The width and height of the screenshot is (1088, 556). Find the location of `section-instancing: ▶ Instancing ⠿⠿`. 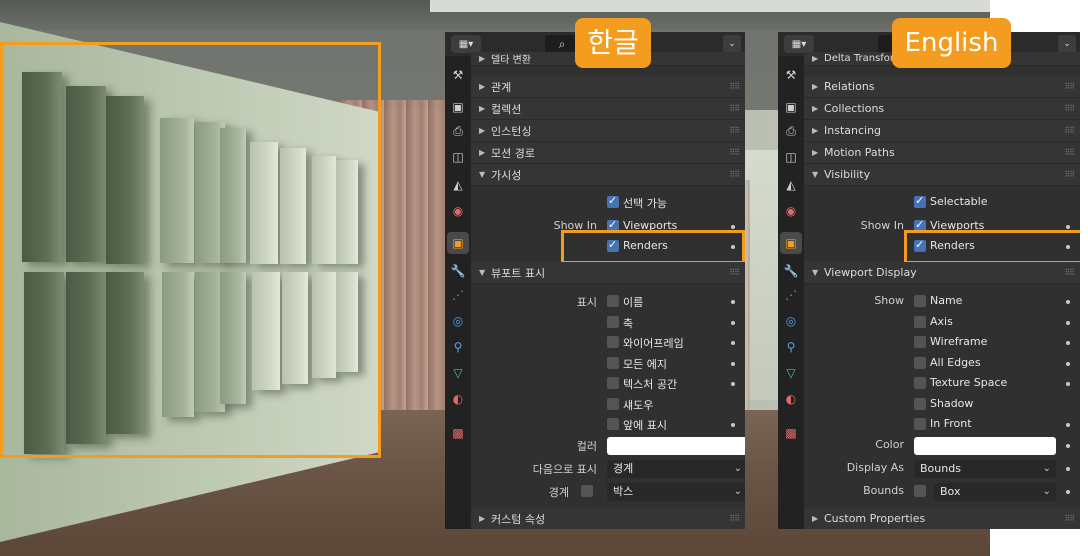

section-instancing: ▶ Instancing ⠿⠿ is located at coordinates (942, 131).